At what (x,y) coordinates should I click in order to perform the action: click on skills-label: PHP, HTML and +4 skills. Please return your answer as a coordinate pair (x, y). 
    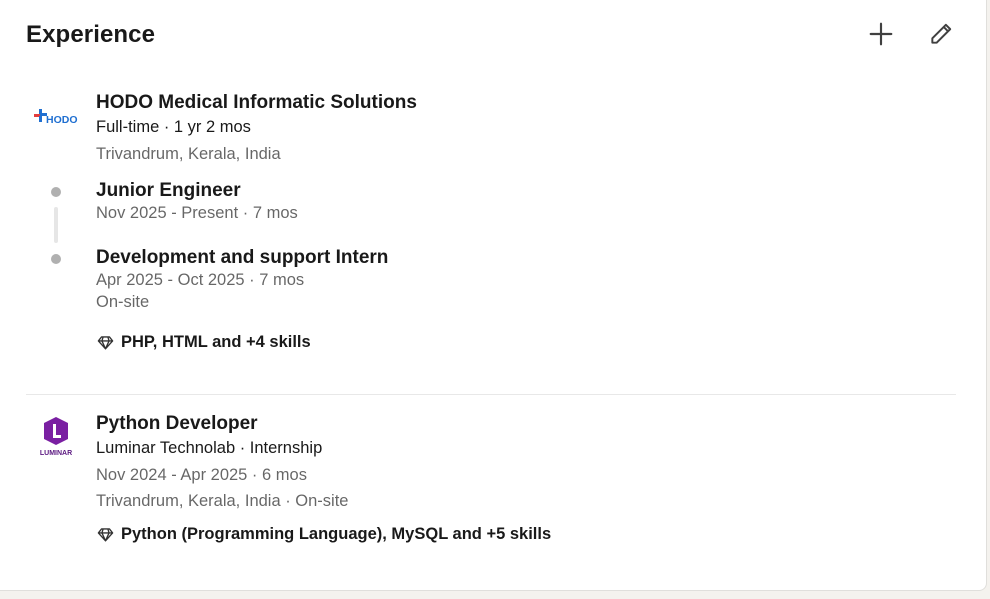
    Looking at the image, I should click on (216, 342).